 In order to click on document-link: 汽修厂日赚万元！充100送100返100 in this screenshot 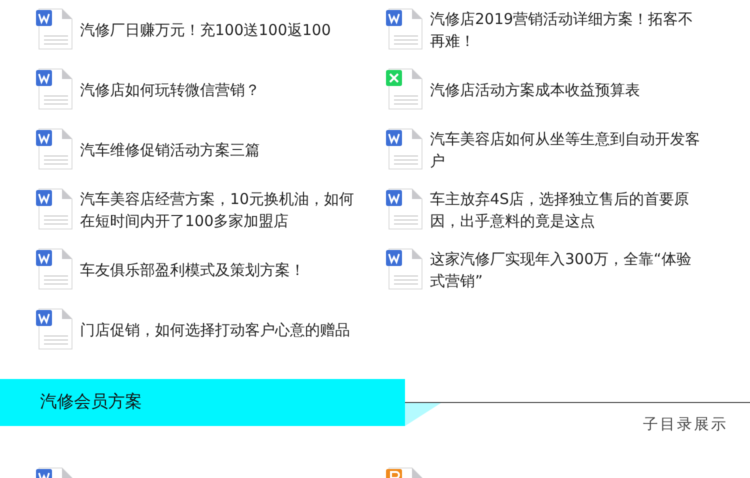, I will do `click(205, 30)`.